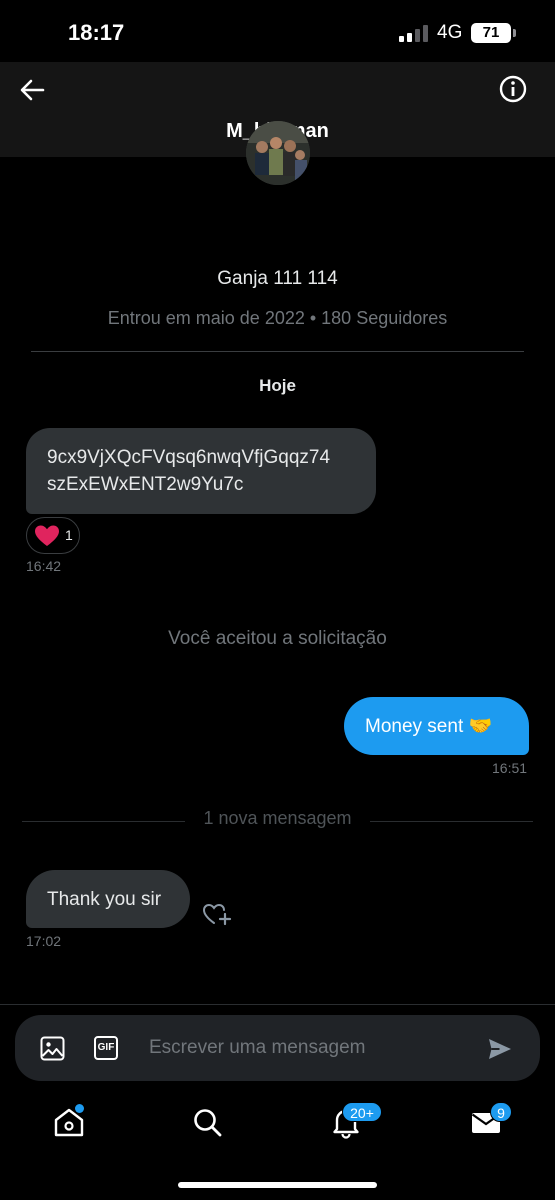 The width and height of the screenshot is (555, 1200). I want to click on add-reaction-icon, so click(217, 913).